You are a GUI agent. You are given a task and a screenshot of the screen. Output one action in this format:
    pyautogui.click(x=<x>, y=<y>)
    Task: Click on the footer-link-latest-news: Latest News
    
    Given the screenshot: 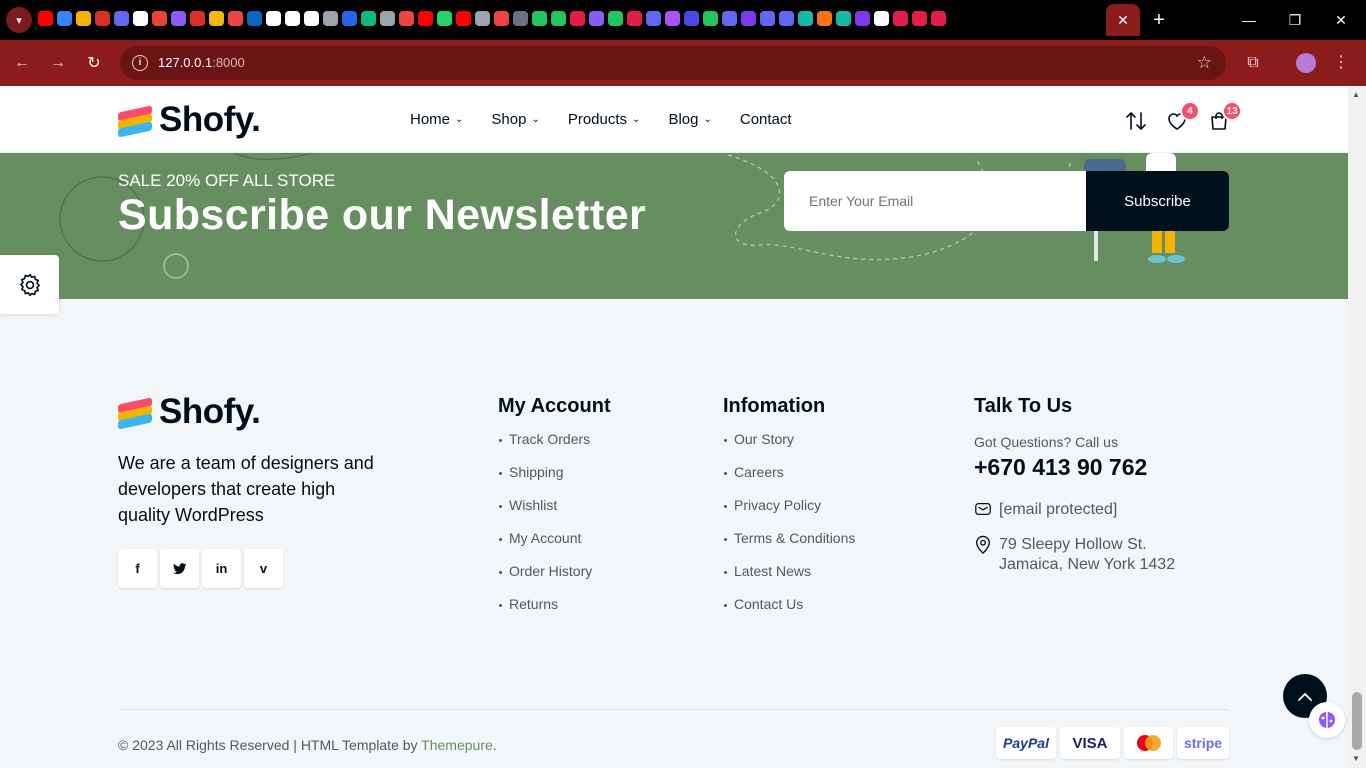 What is the action you would take?
    pyautogui.click(x=789, y=579)
    